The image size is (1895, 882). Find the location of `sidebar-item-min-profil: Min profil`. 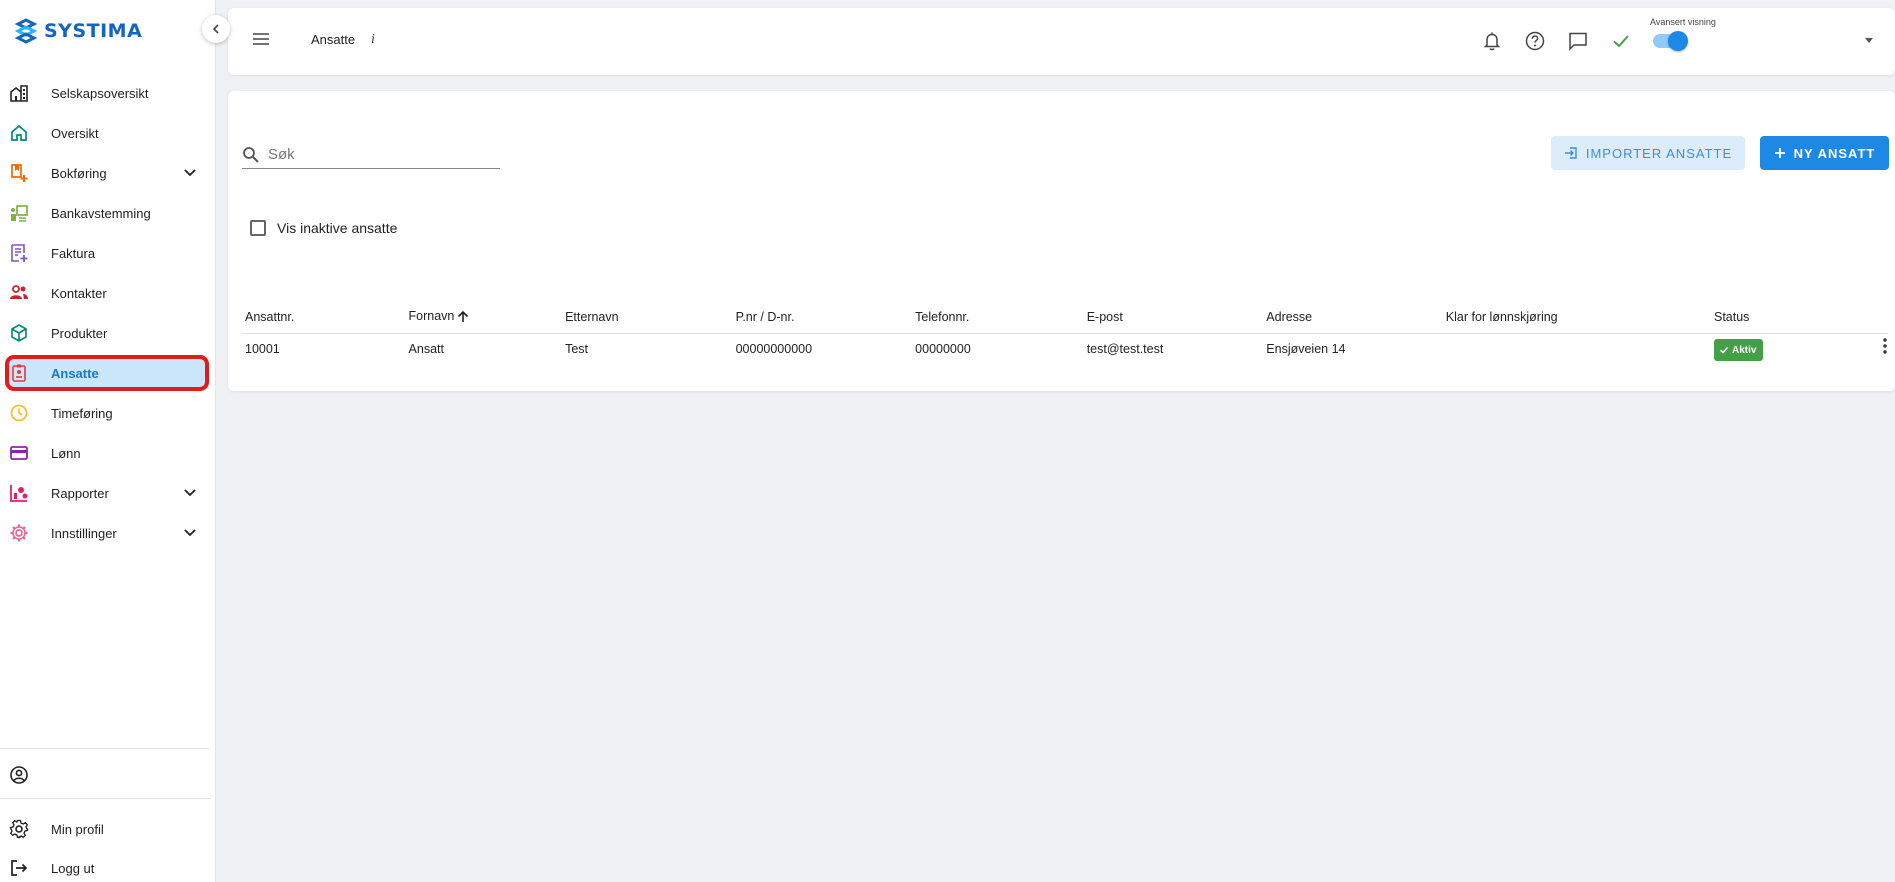

sidebar-item-min-profil: Min profil is located at coordinates (108, 829).